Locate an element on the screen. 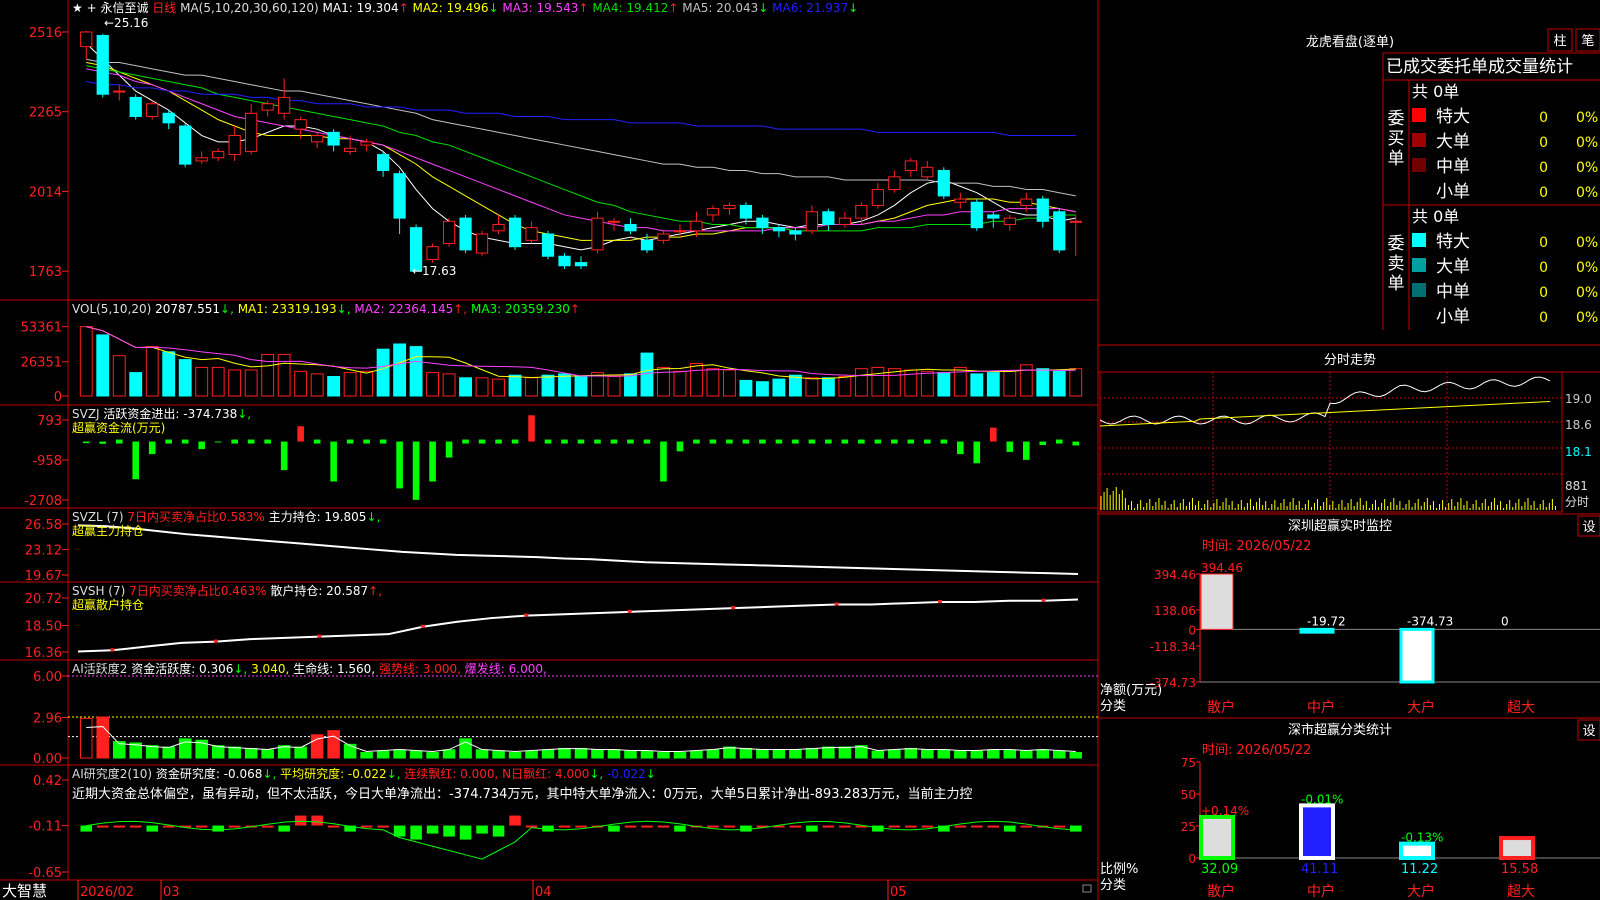 This screenshot has height=900, width=1600. monitor-category-label: 超大 is located at coordinates (1521, 708).